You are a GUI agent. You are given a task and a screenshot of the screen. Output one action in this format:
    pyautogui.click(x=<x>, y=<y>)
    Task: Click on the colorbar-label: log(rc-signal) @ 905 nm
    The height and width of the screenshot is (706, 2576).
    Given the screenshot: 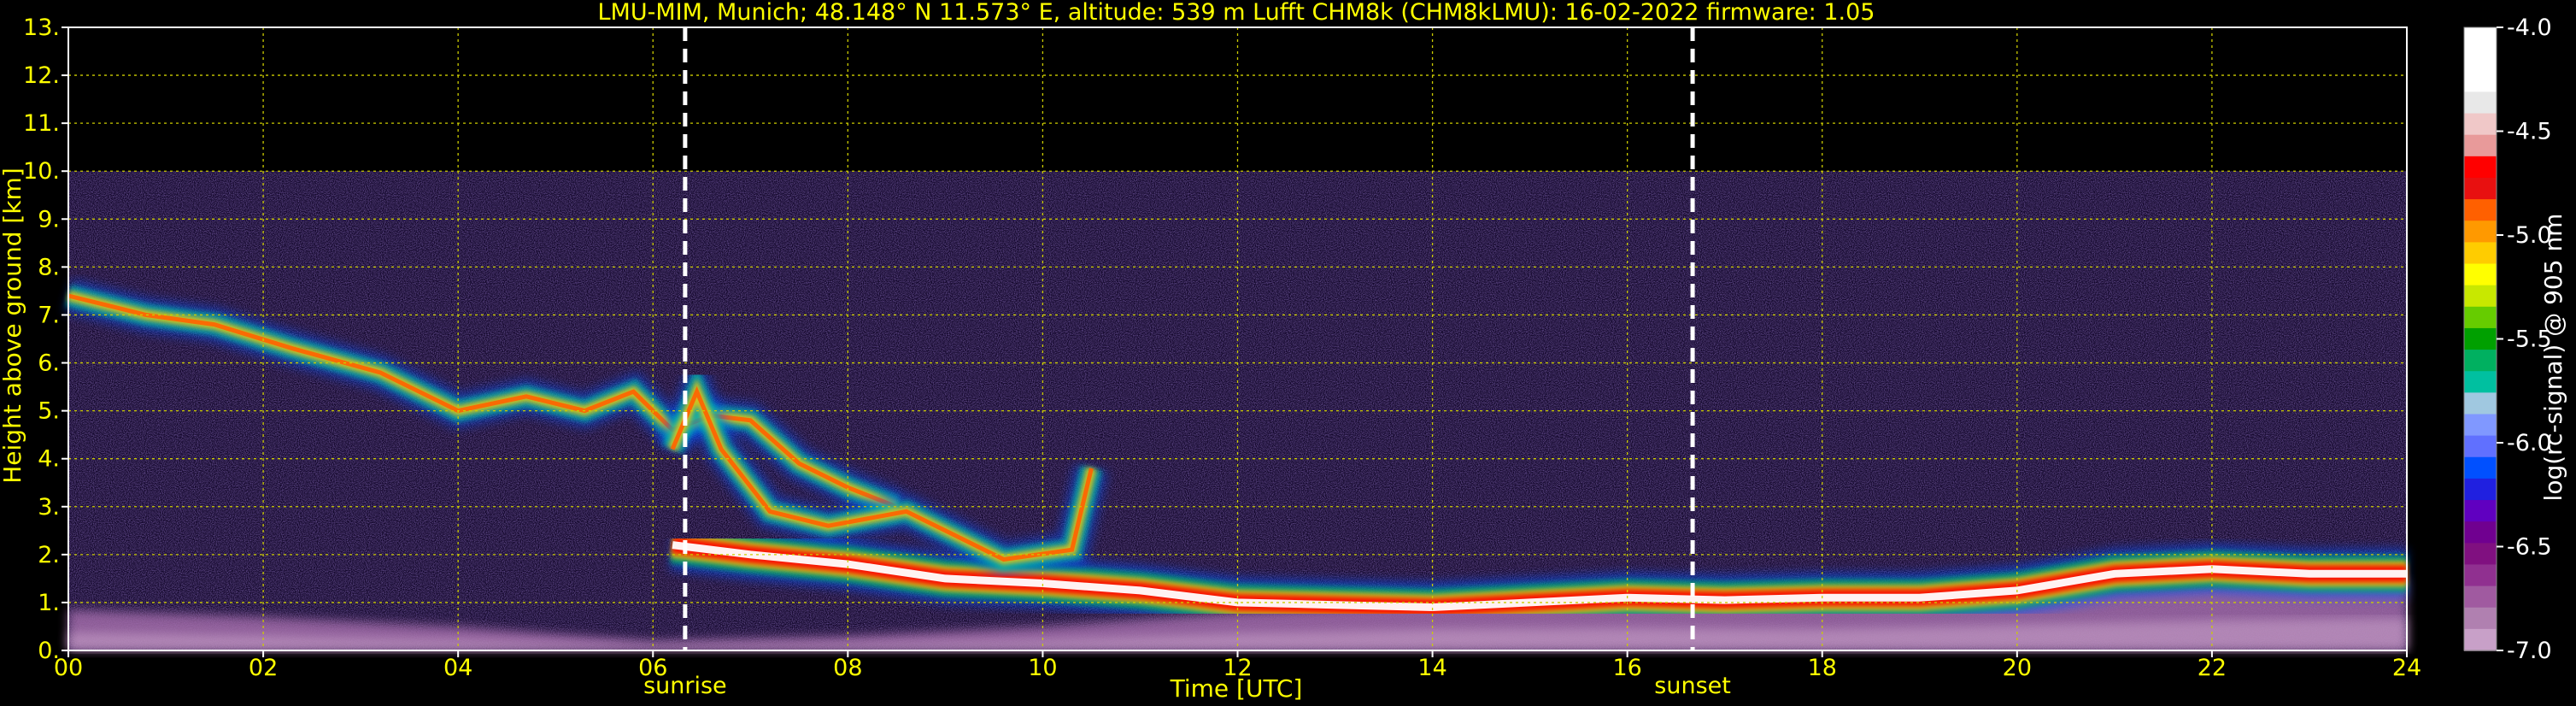 What is the action you would take?
    pyautogui.click(x=2553, y=358)
    